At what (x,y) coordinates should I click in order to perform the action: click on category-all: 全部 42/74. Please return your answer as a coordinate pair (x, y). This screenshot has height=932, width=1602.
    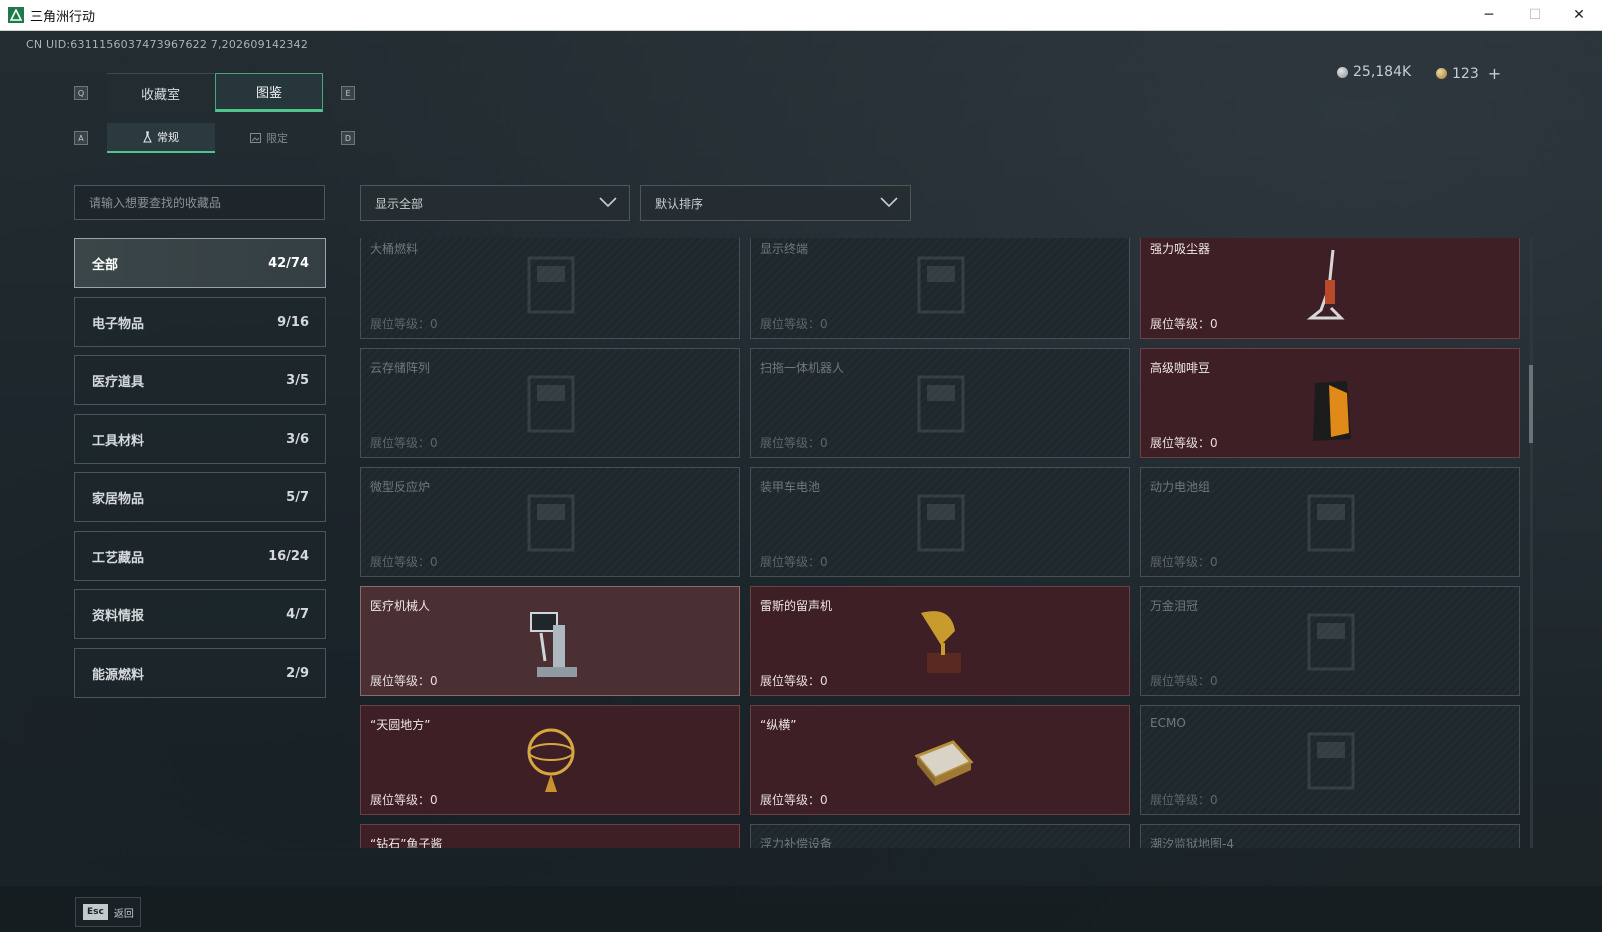
    Looking at the image, I should click on (200, 263).